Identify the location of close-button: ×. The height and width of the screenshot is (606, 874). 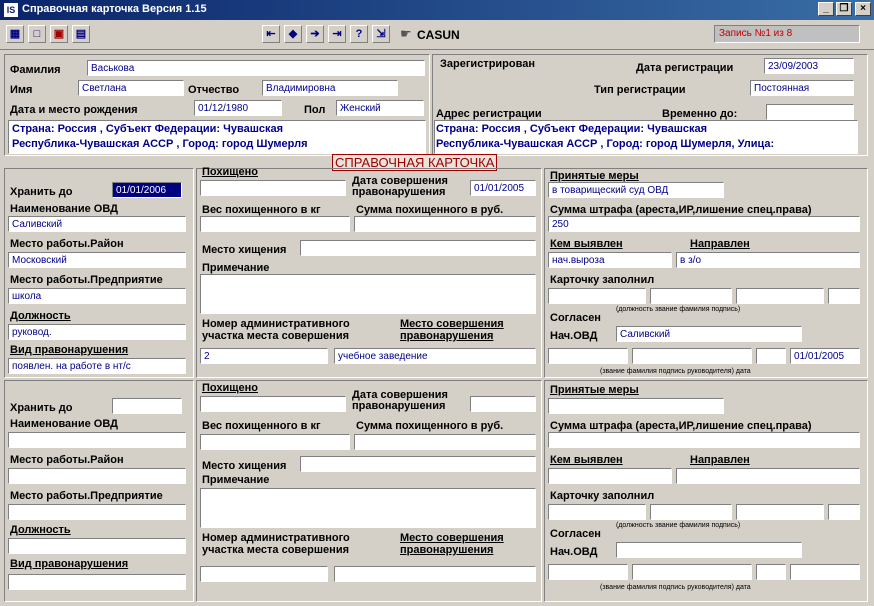
(863, 9).